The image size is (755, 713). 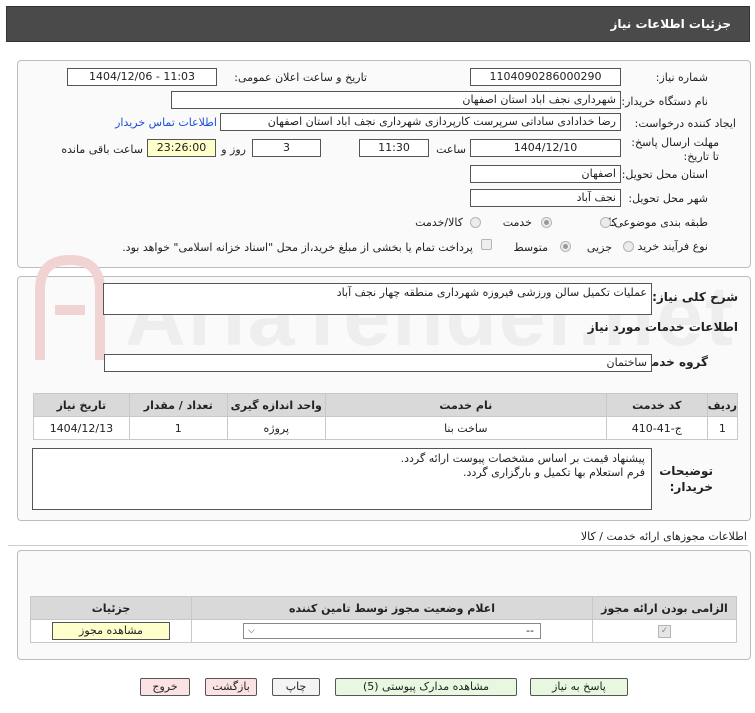 What do you see at coordinates (675, 149) in the screenshot?
I see `deadline-label: مهلت ارسال پاسخ: تا تاریخ:` at bounding box center [675, 149].